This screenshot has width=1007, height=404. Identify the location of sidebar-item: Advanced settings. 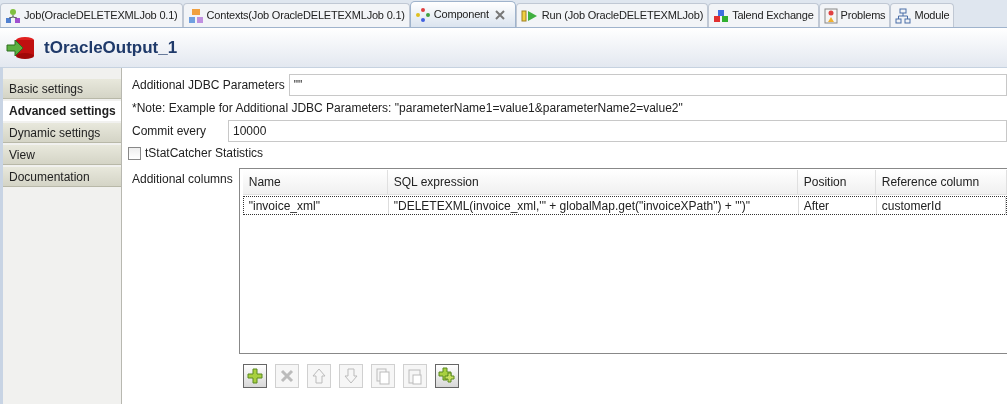
(62, 111).